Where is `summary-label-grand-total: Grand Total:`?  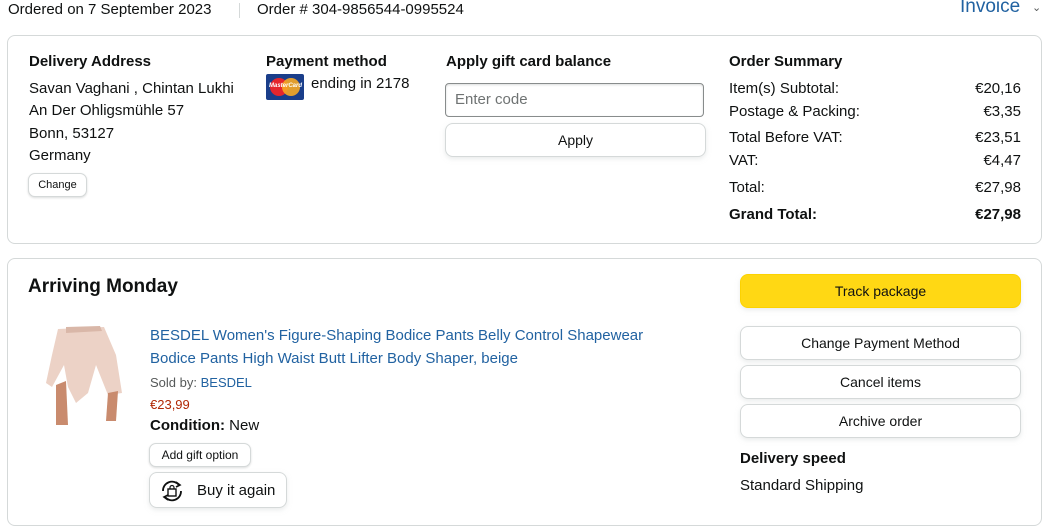 summary-label-grand-total: Grand Total: is located at coordinates (773, 214).